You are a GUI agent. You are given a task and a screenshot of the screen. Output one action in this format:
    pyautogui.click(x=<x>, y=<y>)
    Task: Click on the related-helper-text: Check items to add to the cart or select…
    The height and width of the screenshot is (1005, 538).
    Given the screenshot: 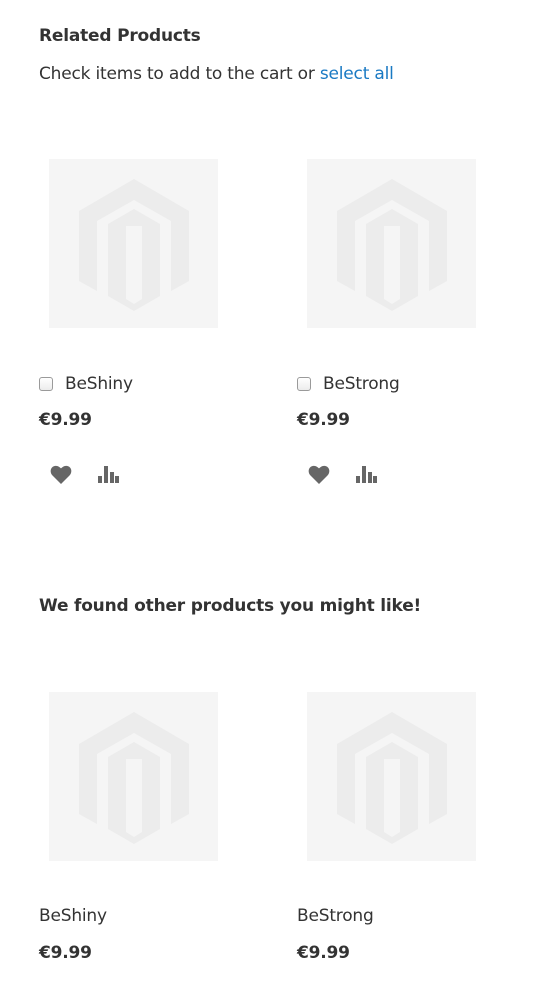 What is the action you would take?
    pyautogui.click(x=216, y=74)
    